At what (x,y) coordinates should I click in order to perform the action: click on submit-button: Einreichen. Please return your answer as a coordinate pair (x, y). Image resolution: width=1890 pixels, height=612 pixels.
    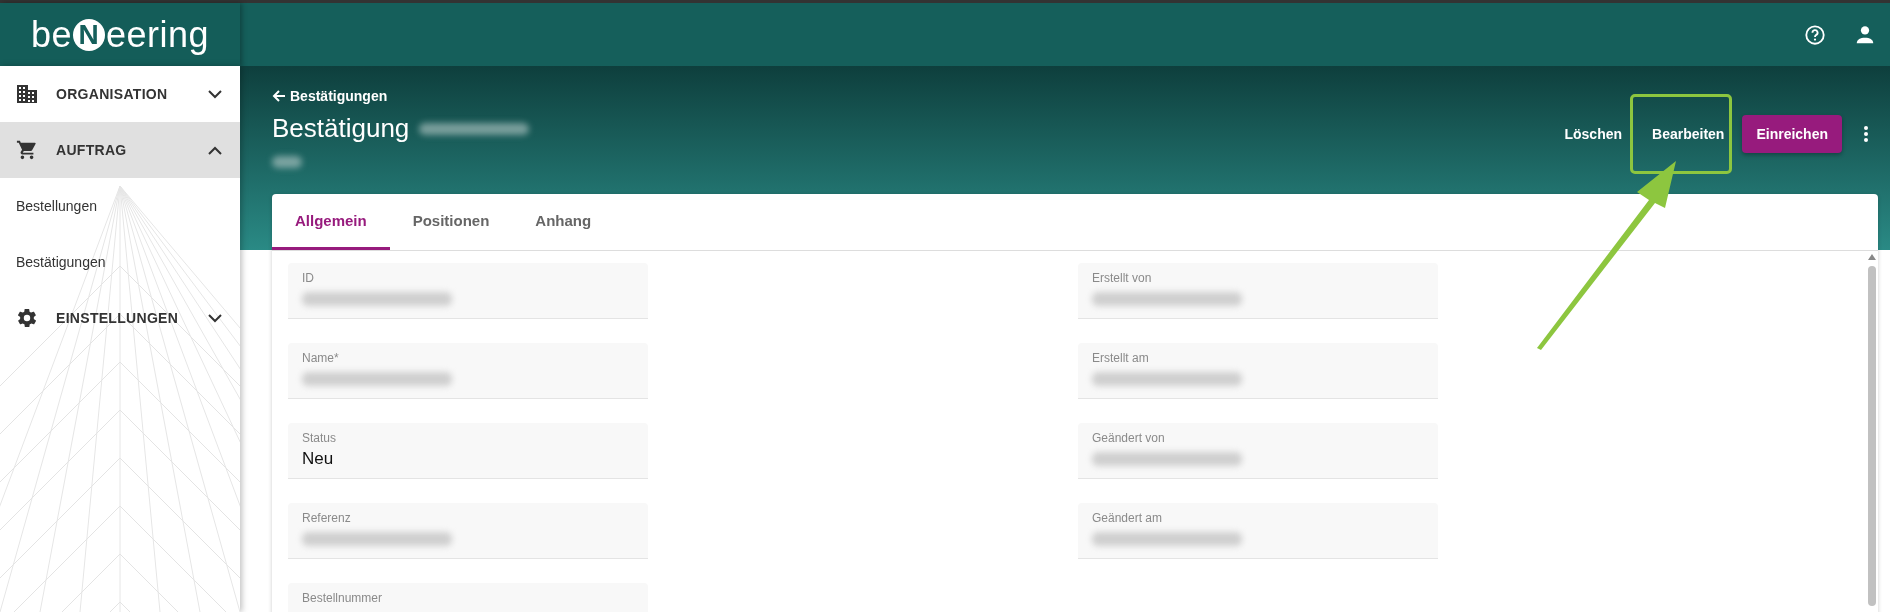
    Looking at the image, I should click on (1792, 134).